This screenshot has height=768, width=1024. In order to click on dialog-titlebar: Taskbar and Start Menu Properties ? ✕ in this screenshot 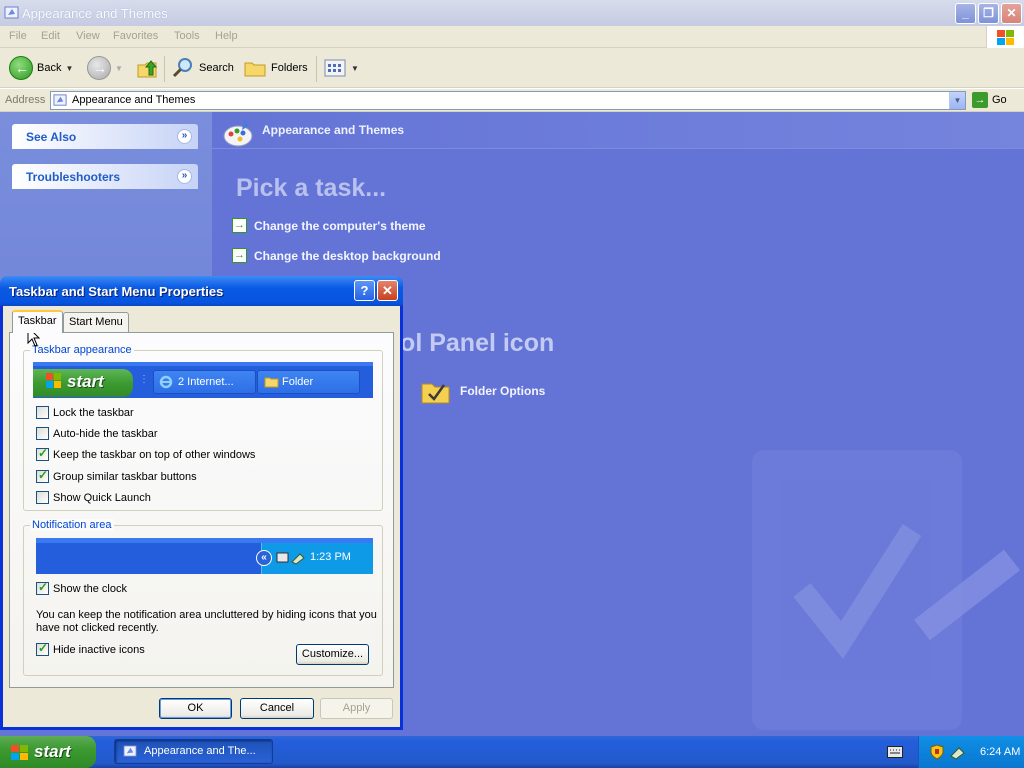, I will do `click(201, 291)`.